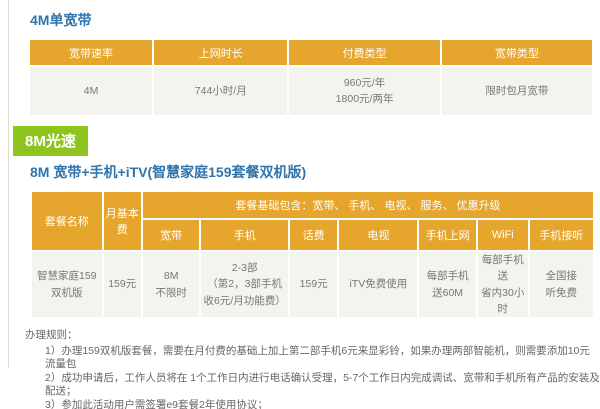 The height and width of the screenshot is (409, 600). What do you see at coordinates (378, 235) in the screenshot?
I see `col-header-tv: 电视` at bounding box center [378, 235].